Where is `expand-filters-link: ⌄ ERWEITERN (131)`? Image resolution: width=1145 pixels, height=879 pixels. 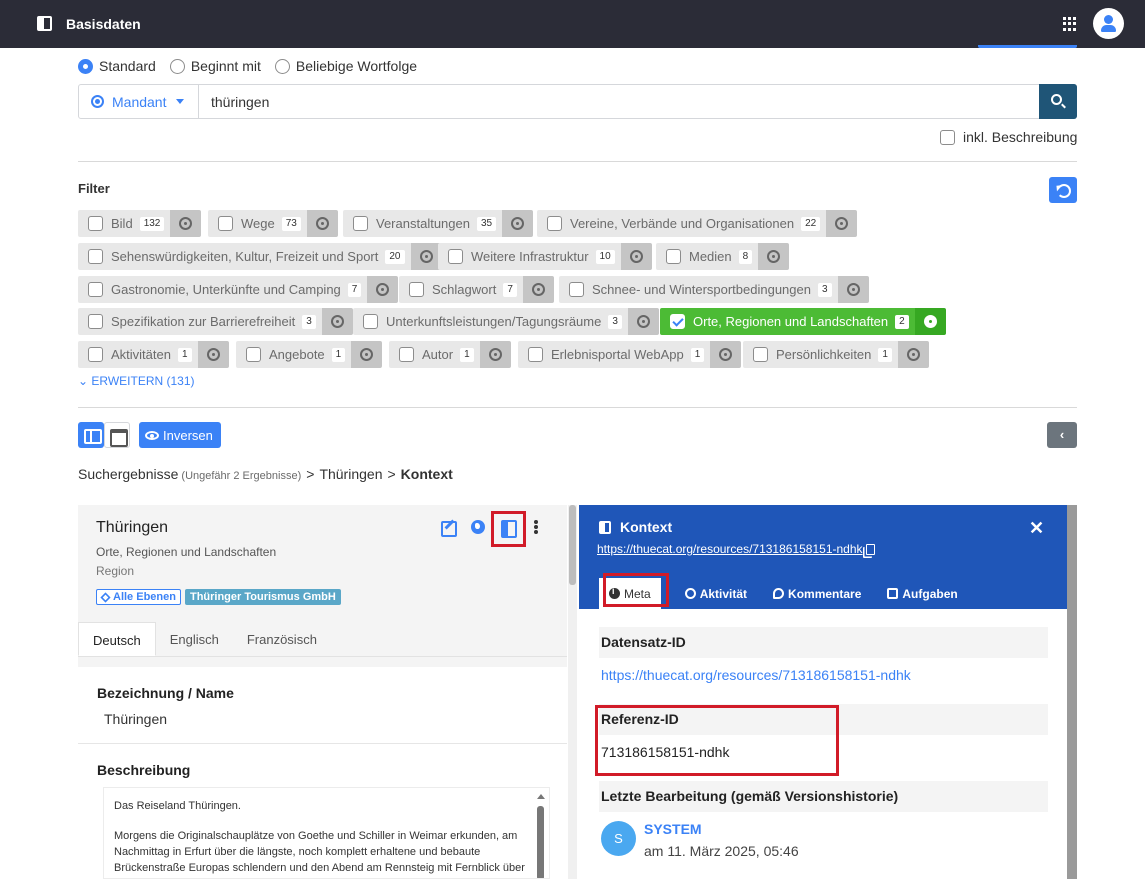
expand-filters-link: ⌄ ERWEITERN (131) is located at coordinates (136, 381).